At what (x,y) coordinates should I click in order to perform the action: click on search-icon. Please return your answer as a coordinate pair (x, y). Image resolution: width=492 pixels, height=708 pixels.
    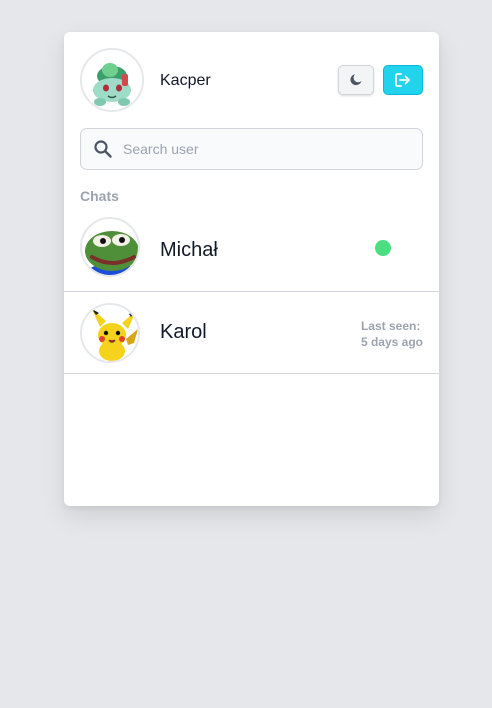
    Looking at the image, I should click on (103, 149).